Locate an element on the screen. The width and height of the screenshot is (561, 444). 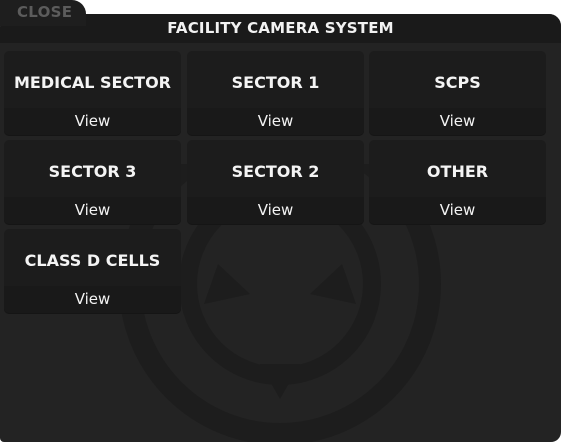
camera-card-sector-2: SECTOR 2 View is located at coordinates (275, 182).